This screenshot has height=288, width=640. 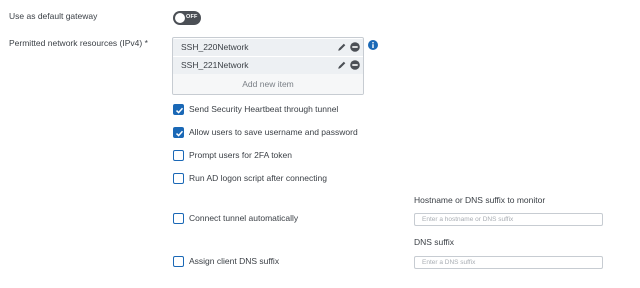 What do you see at coordinates (258, 178) in the screenshot?
I see `run-ad-logon-label: Run AD logon script after connecting` at bounding box center [258, 178].